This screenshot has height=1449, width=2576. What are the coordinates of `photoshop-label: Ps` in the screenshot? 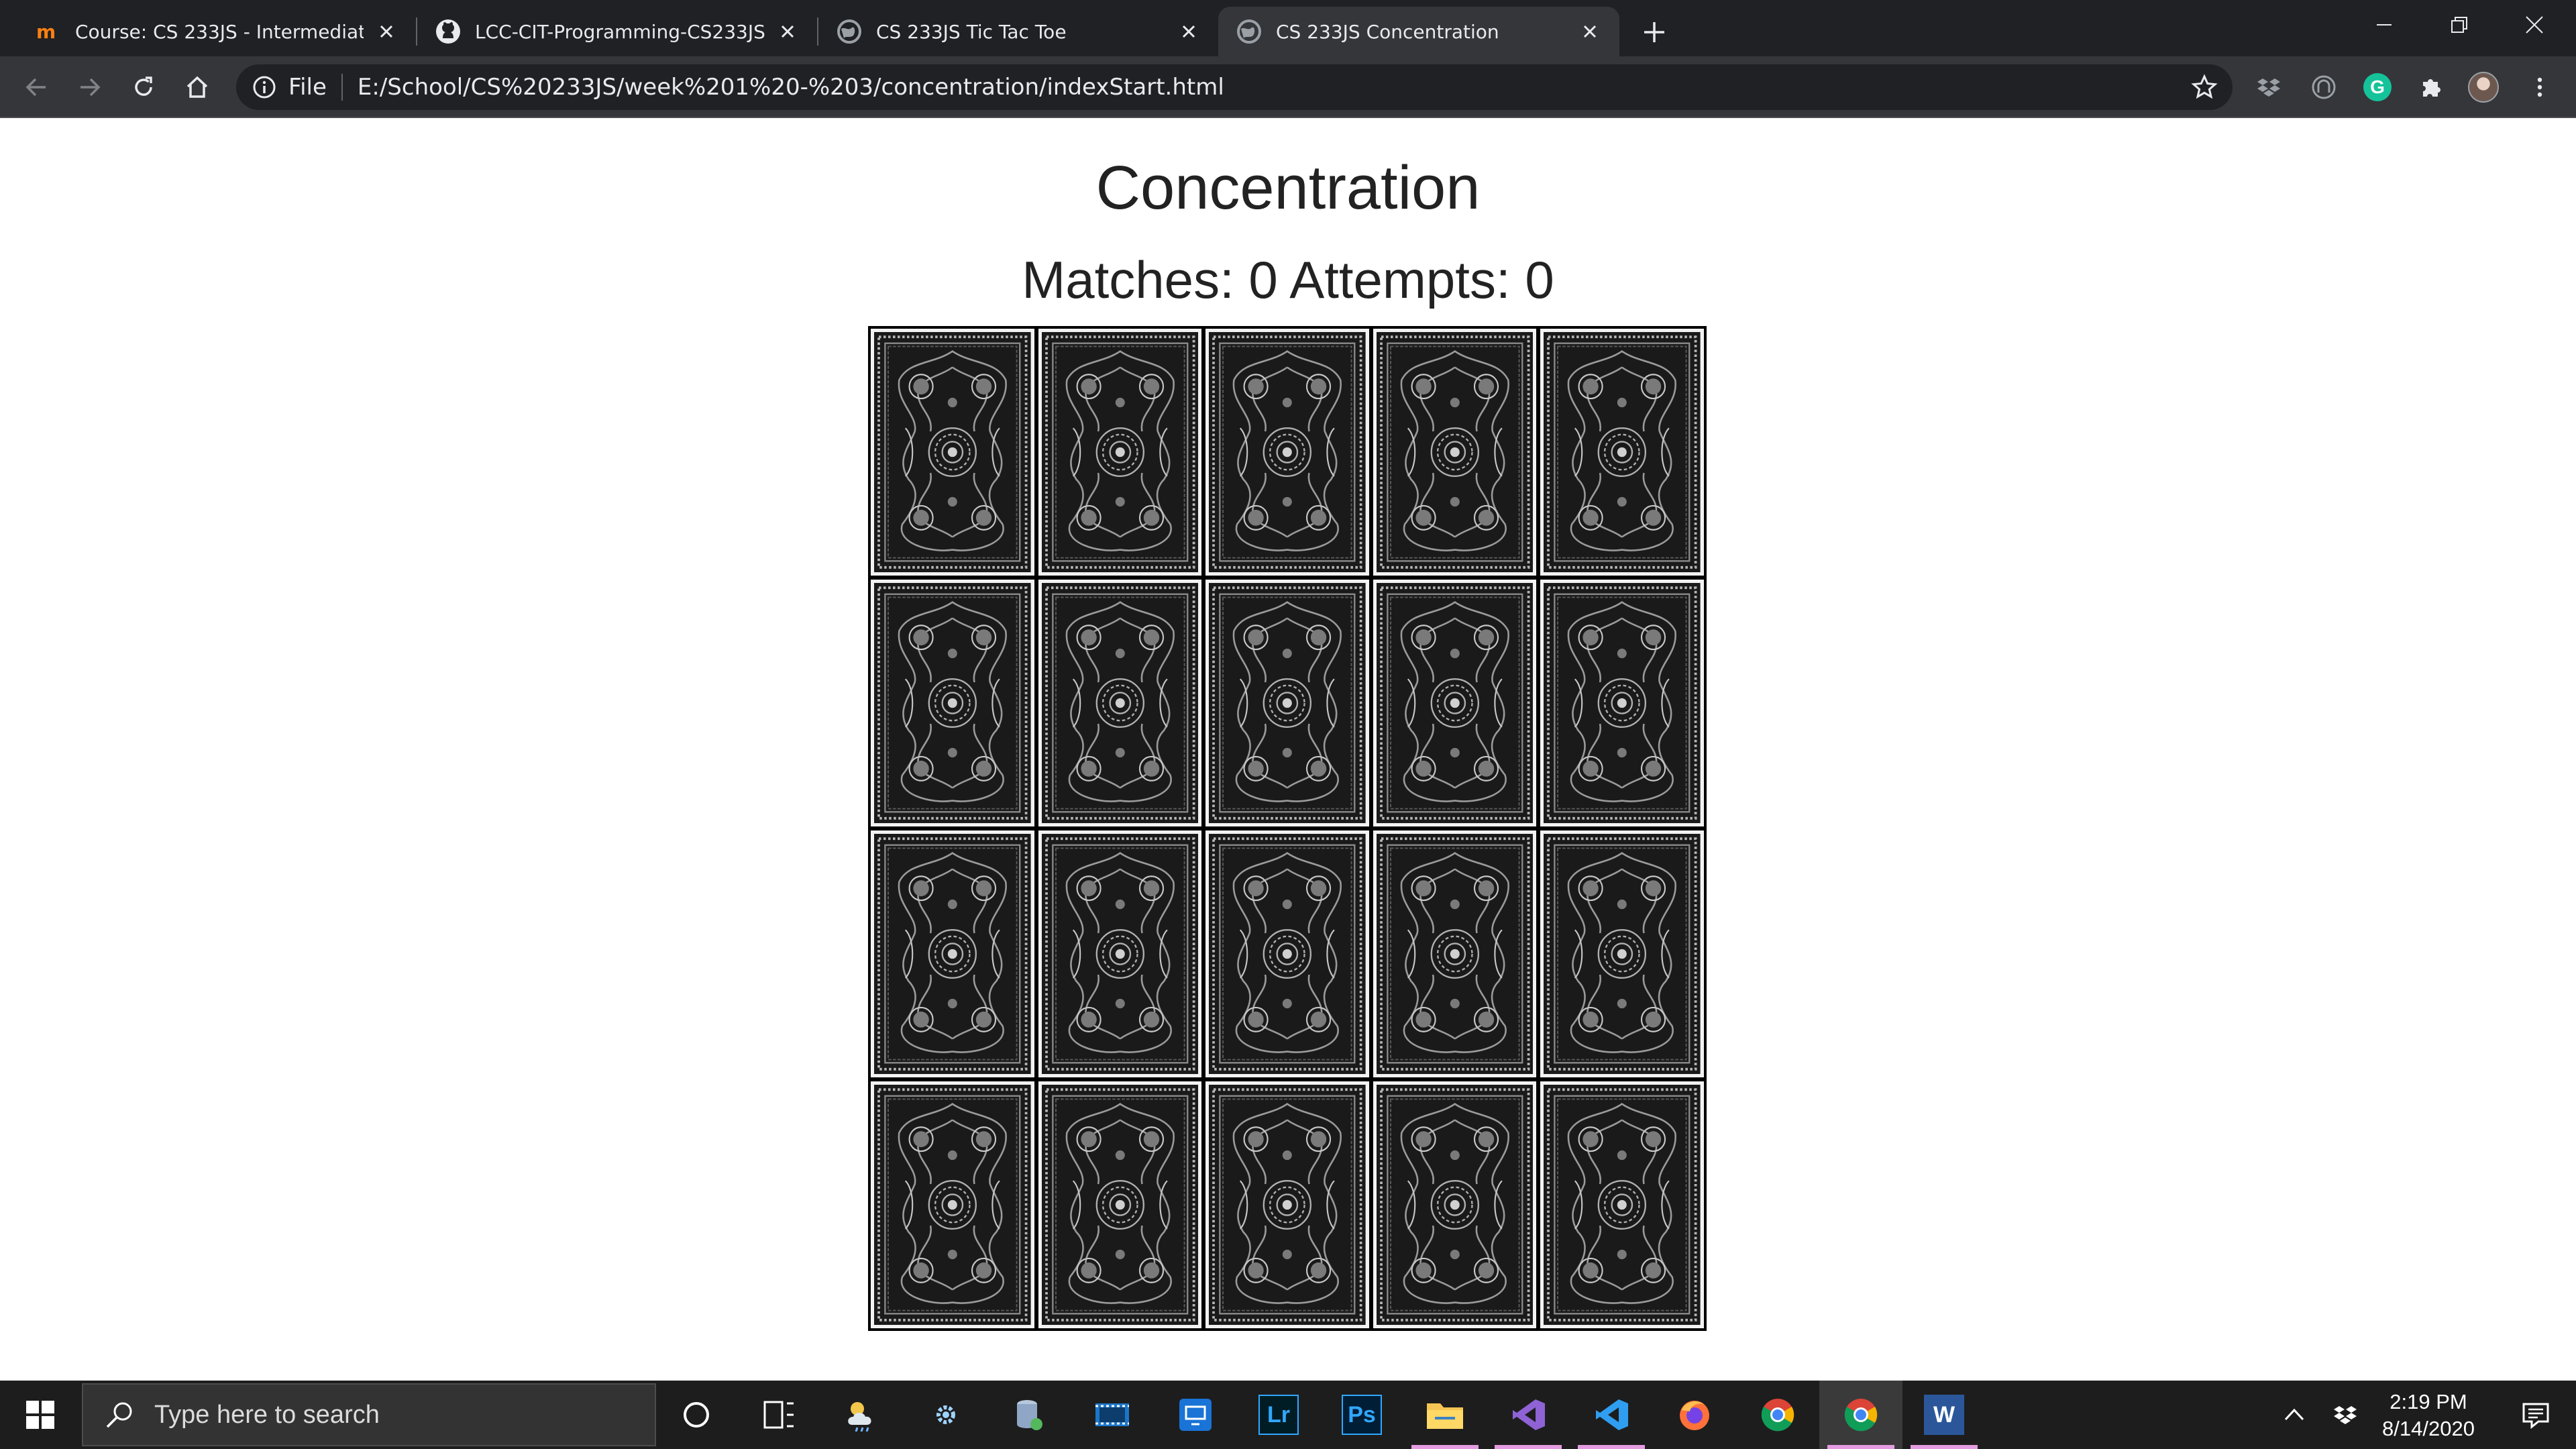 It's located at (1362, 1415).